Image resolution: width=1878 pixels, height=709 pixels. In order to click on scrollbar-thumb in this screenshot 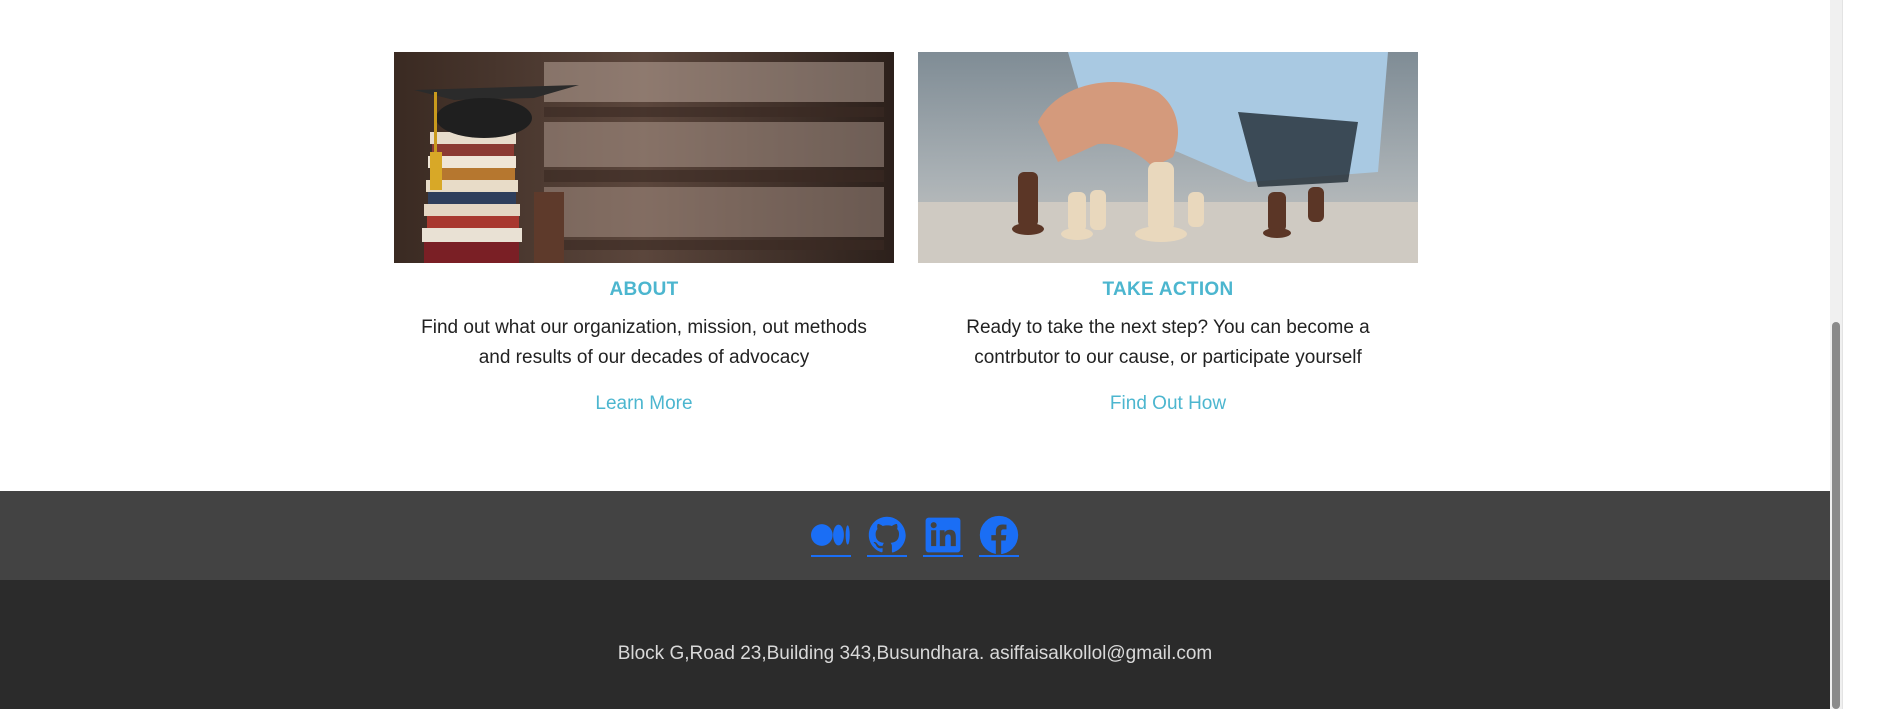, I will do `click(1836, 515)`.